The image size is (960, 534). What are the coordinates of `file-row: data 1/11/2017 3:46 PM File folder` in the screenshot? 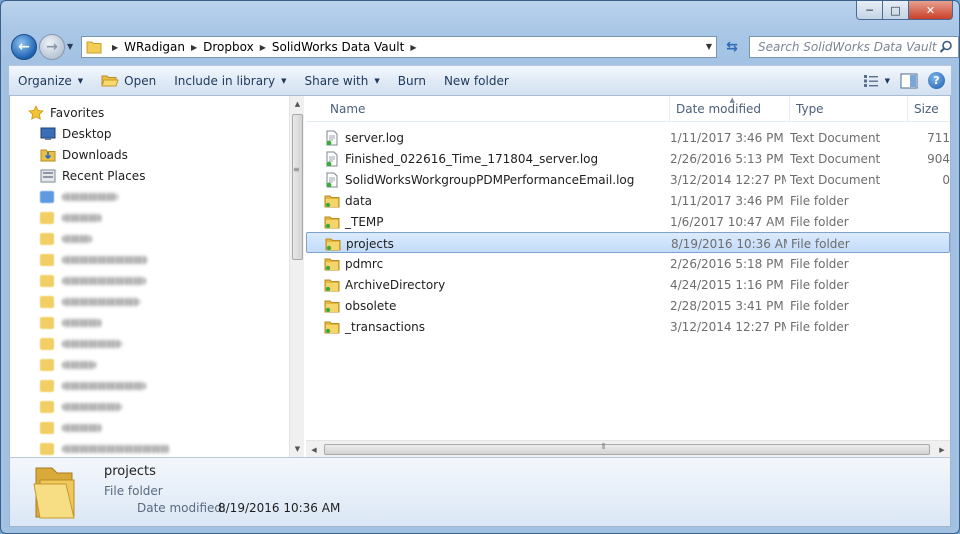 It's located at (628, 200).